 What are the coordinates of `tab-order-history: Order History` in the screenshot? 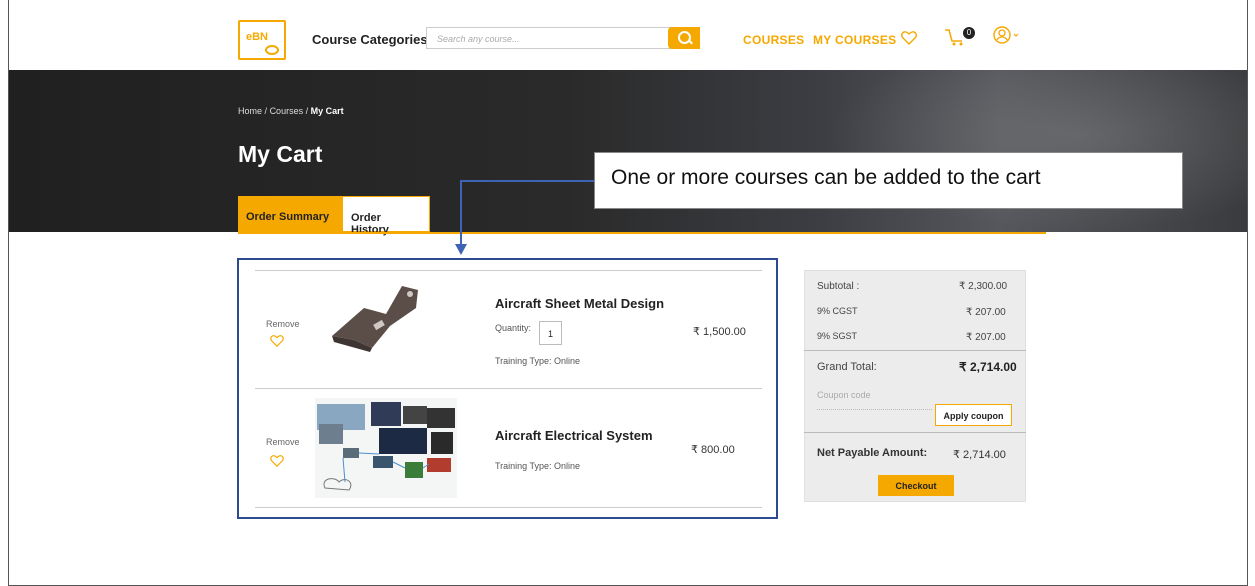 It's located at (386, 216).